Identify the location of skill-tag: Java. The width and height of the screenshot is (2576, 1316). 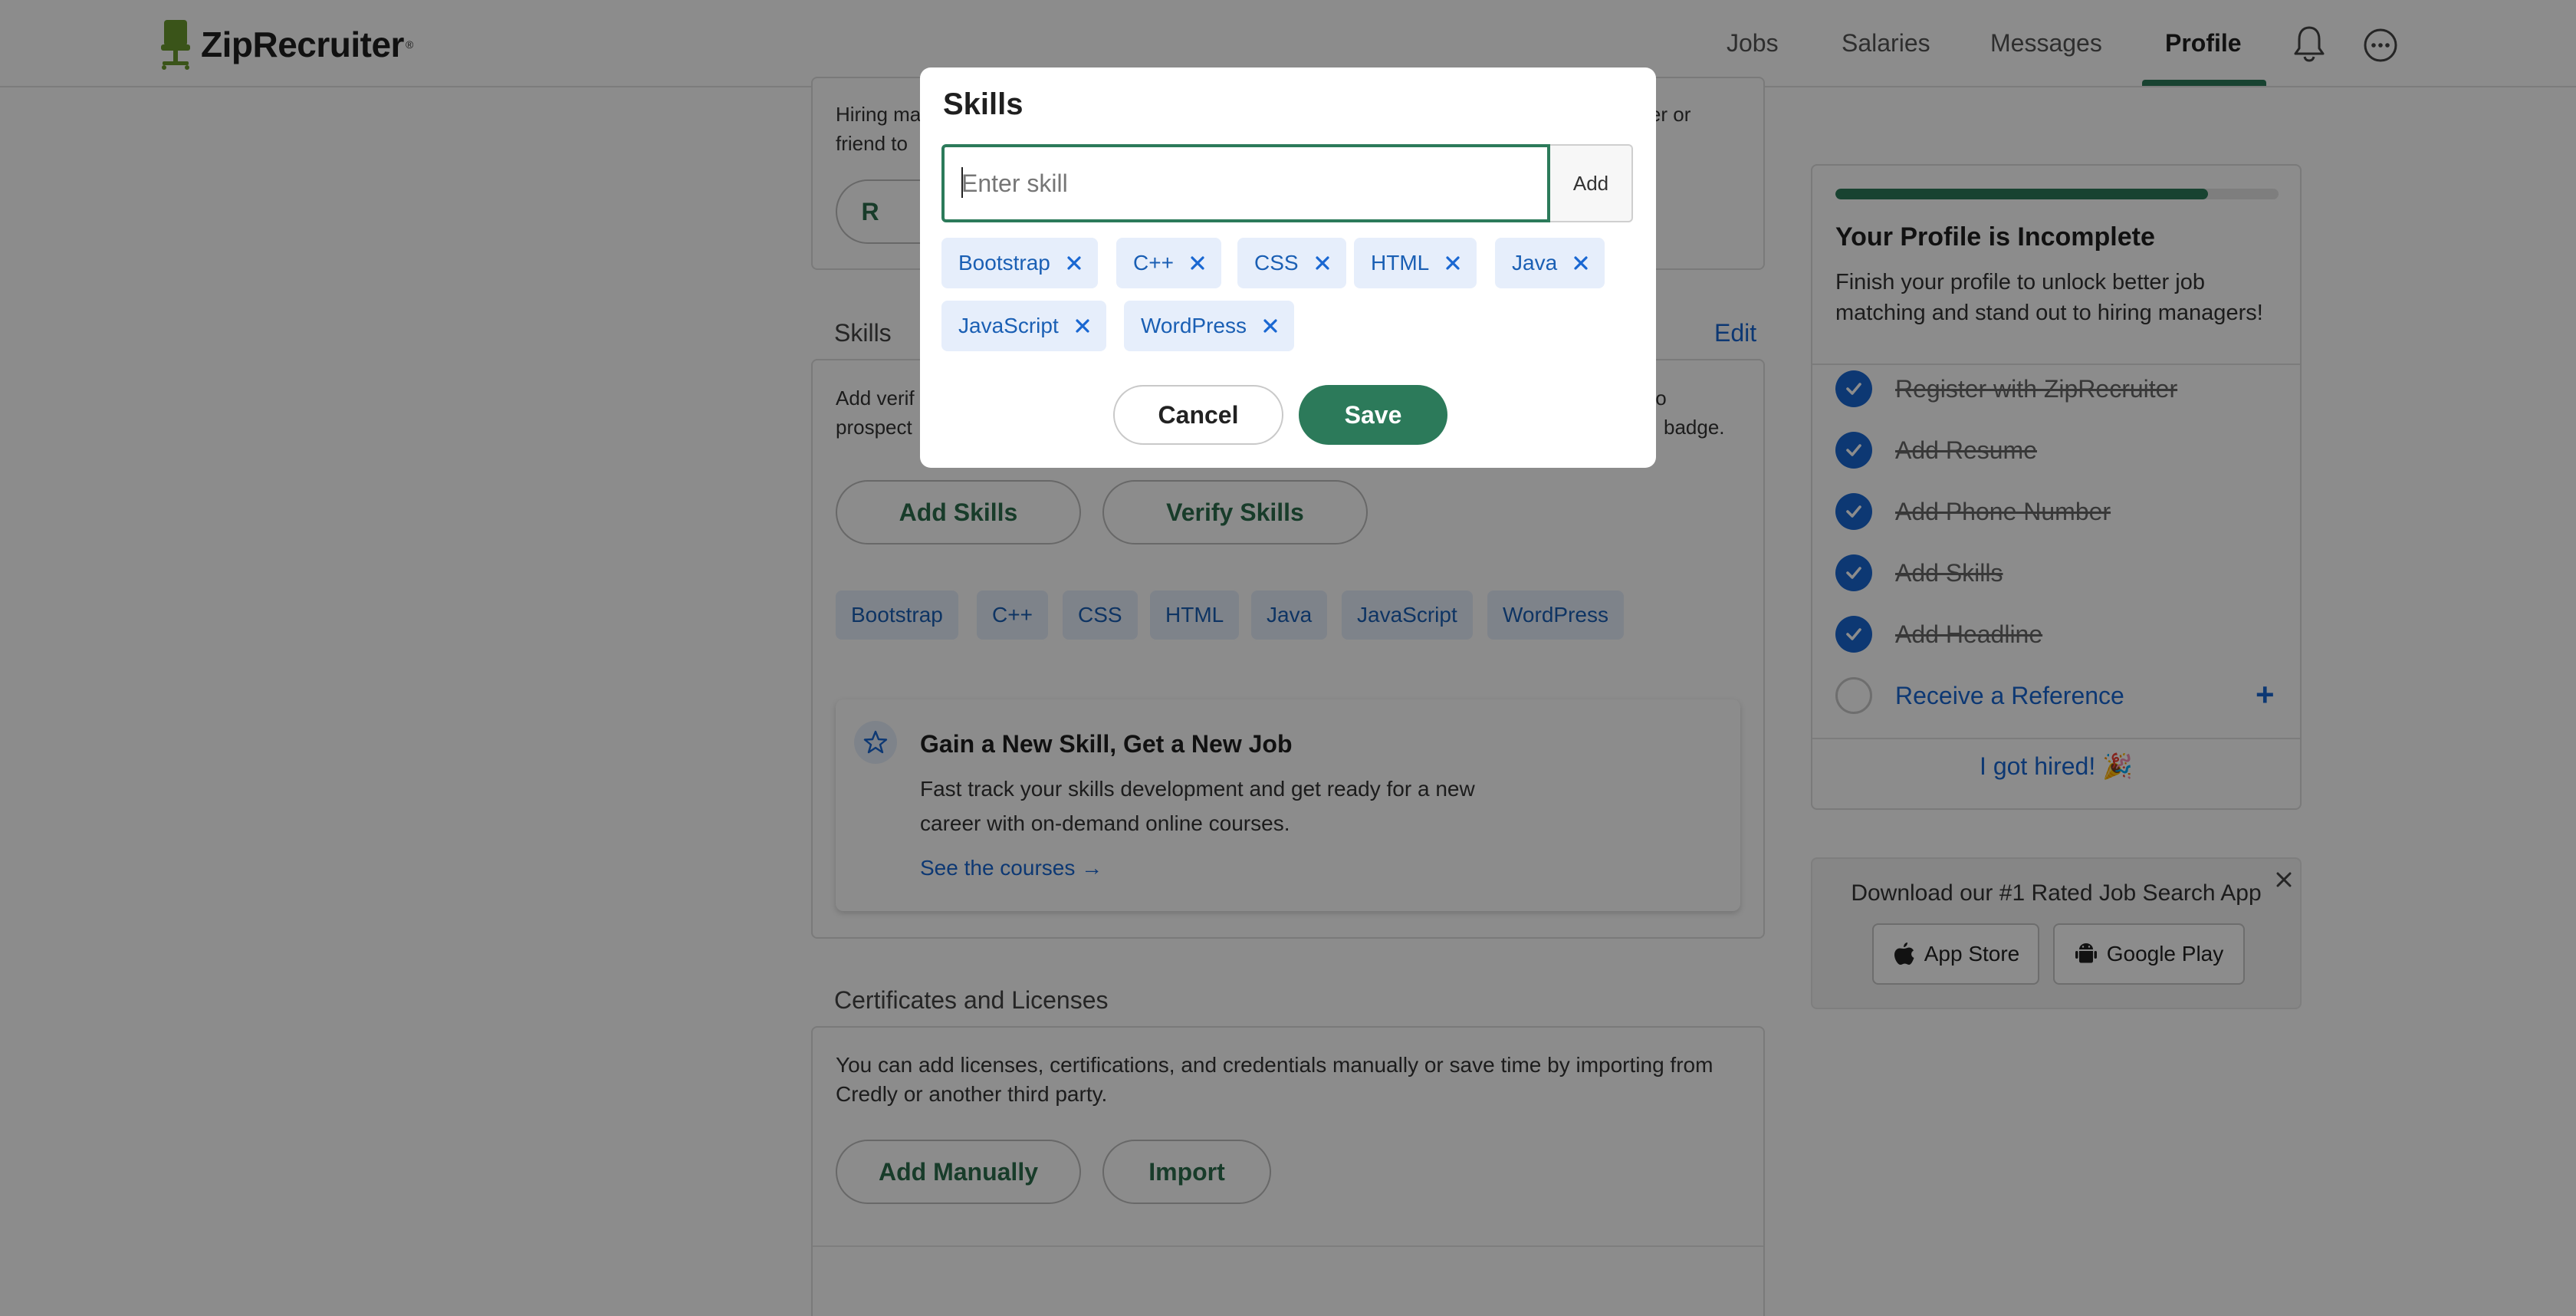
(1550, 263).